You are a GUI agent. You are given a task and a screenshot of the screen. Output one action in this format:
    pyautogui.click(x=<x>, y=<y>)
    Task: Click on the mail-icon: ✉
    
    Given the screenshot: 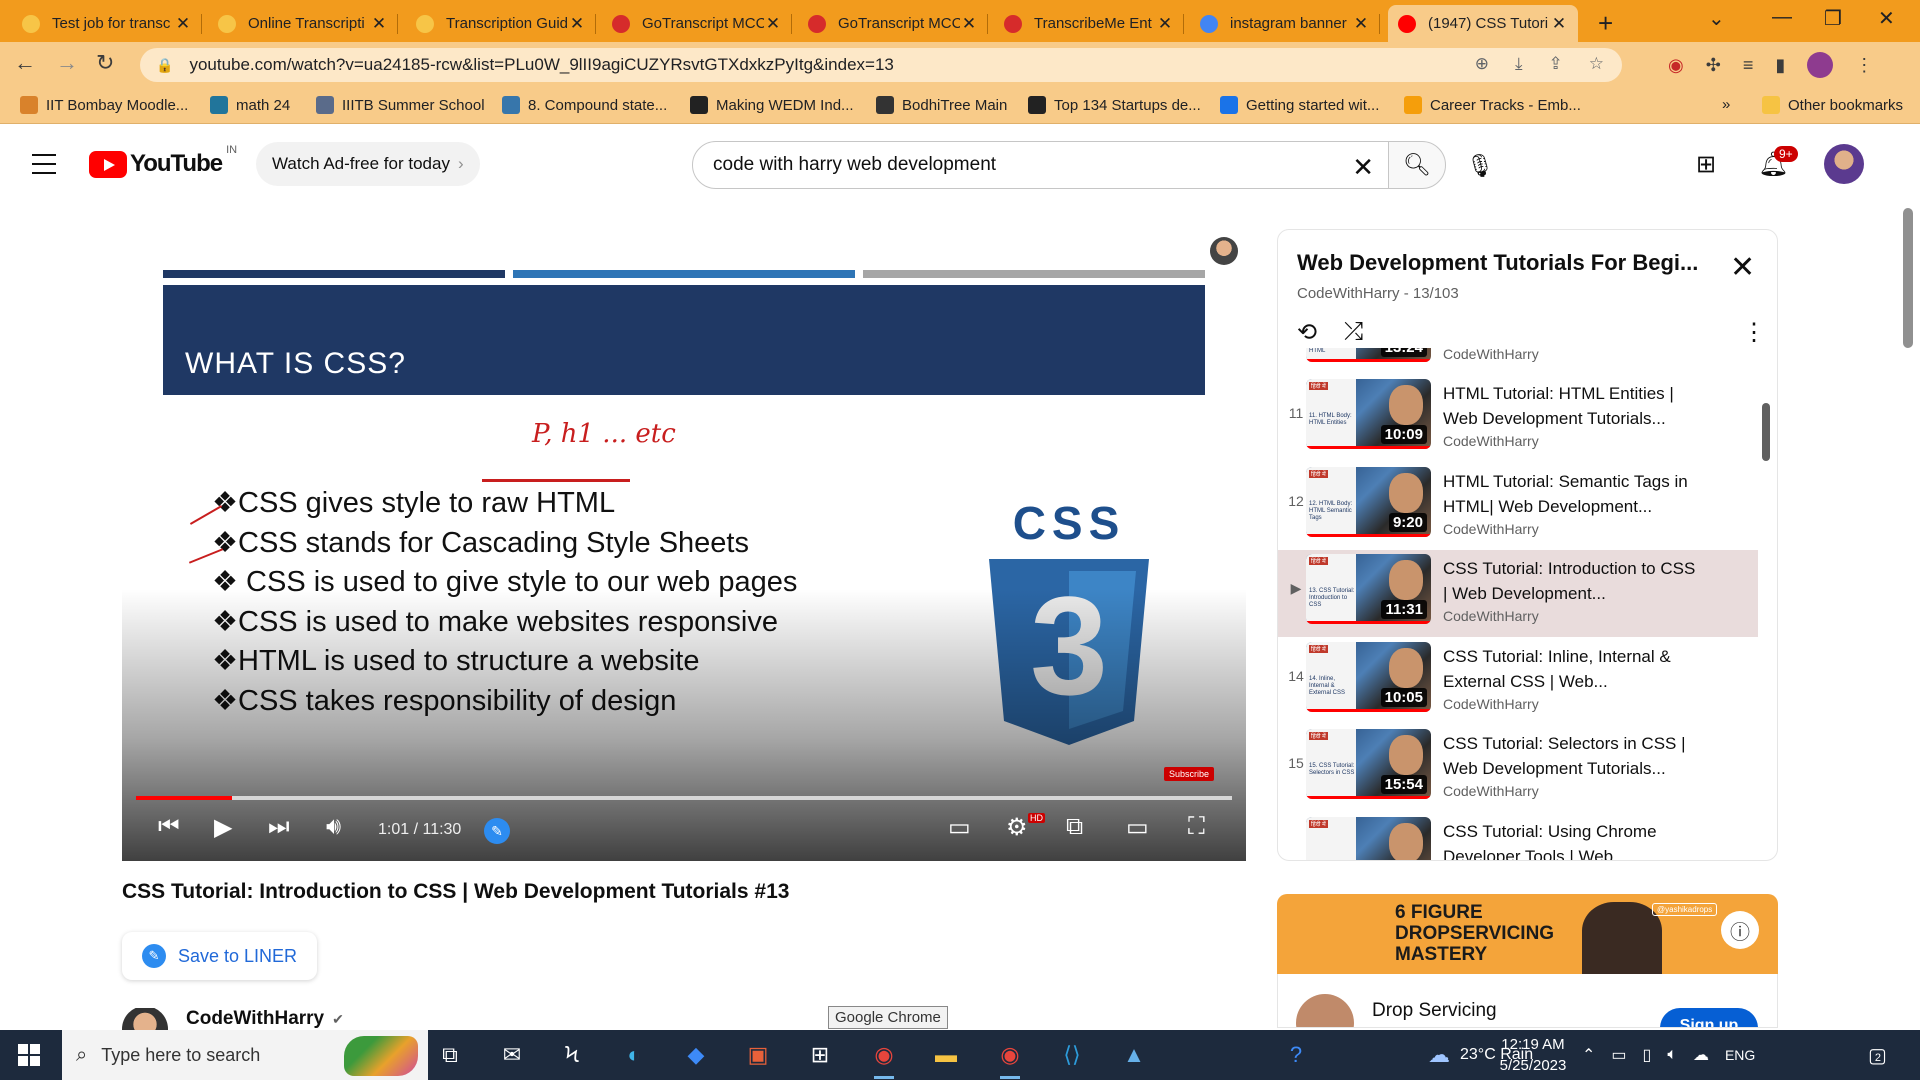 What is the action you would take?
    pyautogui.click(x=512, y=1055)
    